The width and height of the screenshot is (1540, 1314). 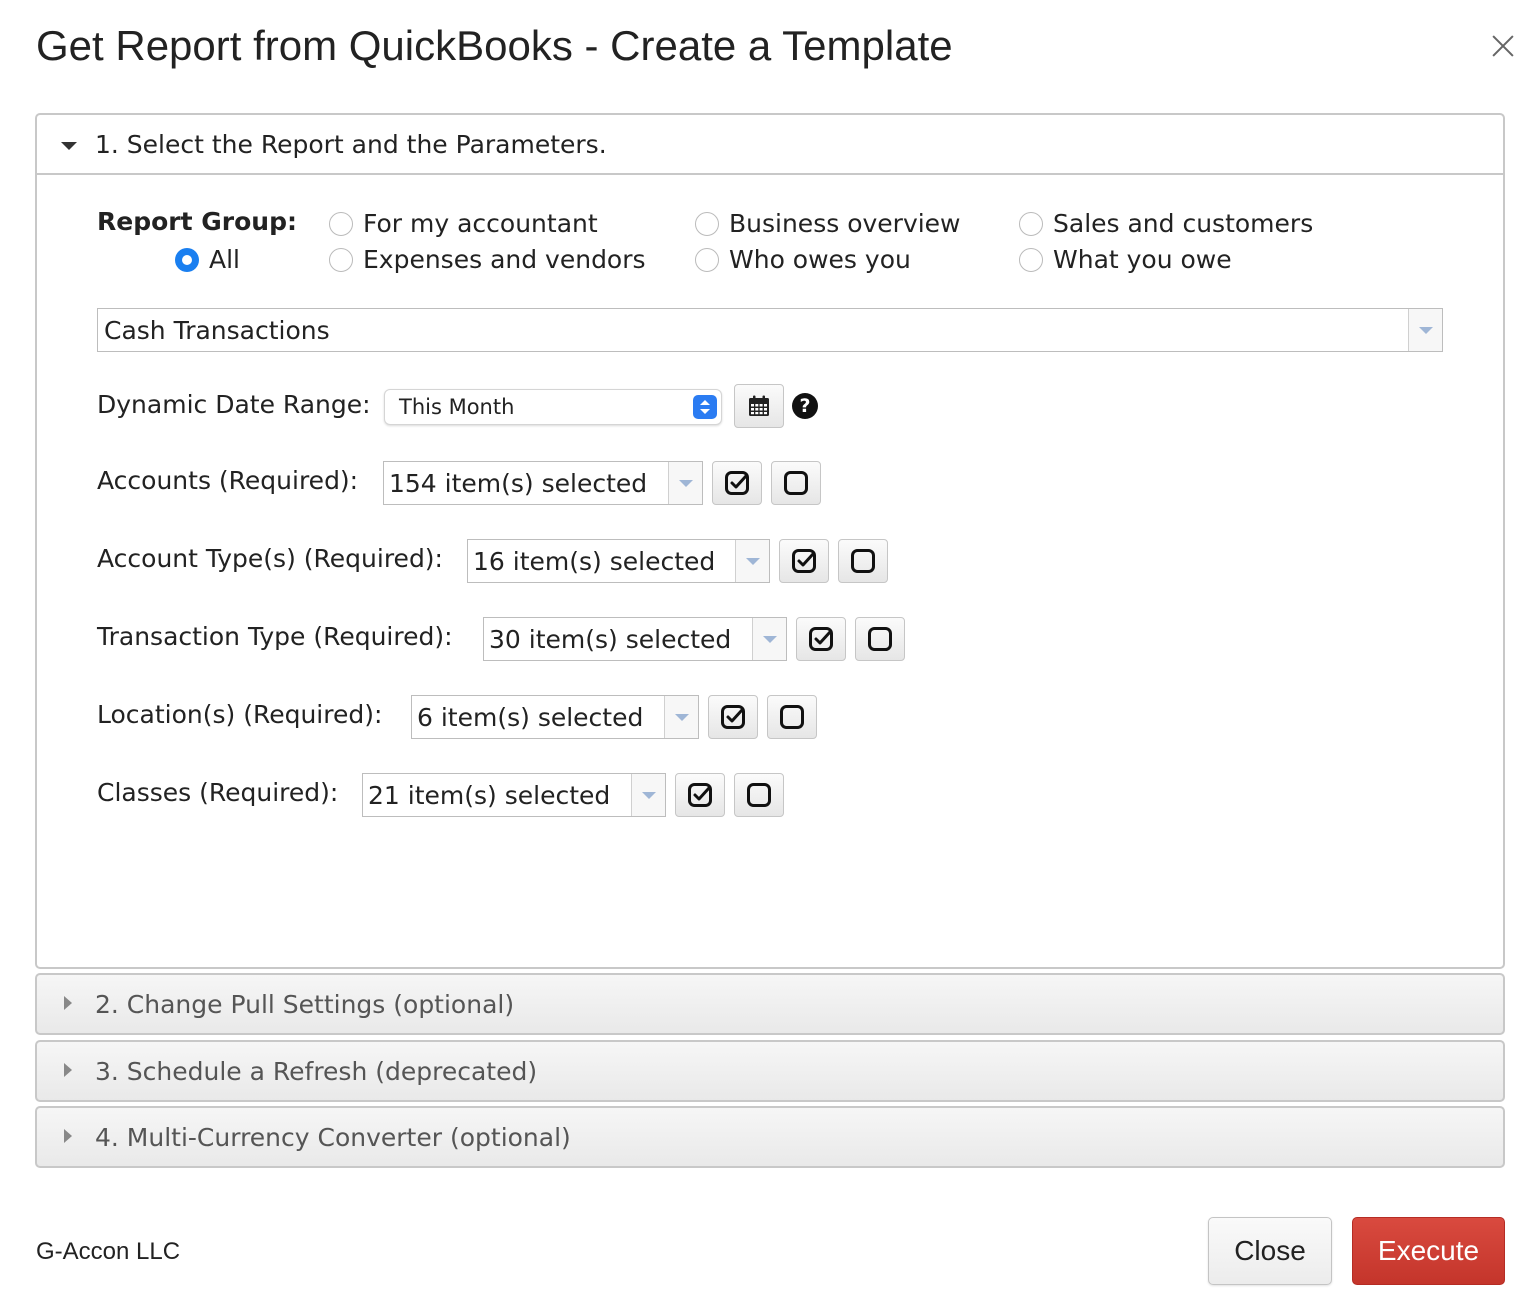 I want to click on collapse-arrow-icon, so click(x=69, y=146).